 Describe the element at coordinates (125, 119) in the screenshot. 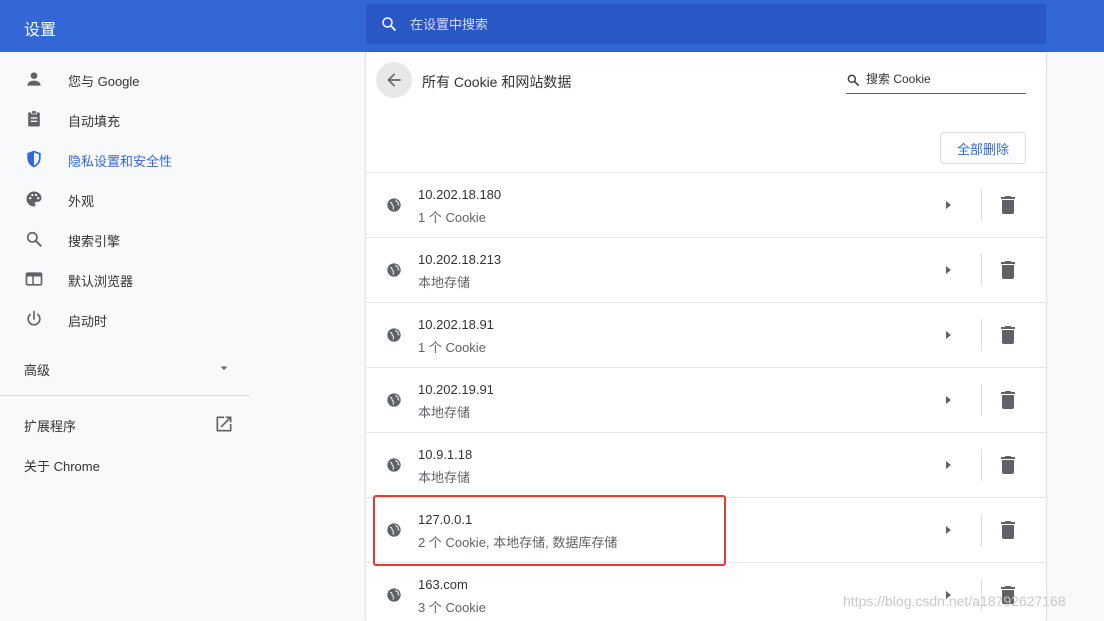

I see `sidebar-item-autofill: 自动填充` at that location.